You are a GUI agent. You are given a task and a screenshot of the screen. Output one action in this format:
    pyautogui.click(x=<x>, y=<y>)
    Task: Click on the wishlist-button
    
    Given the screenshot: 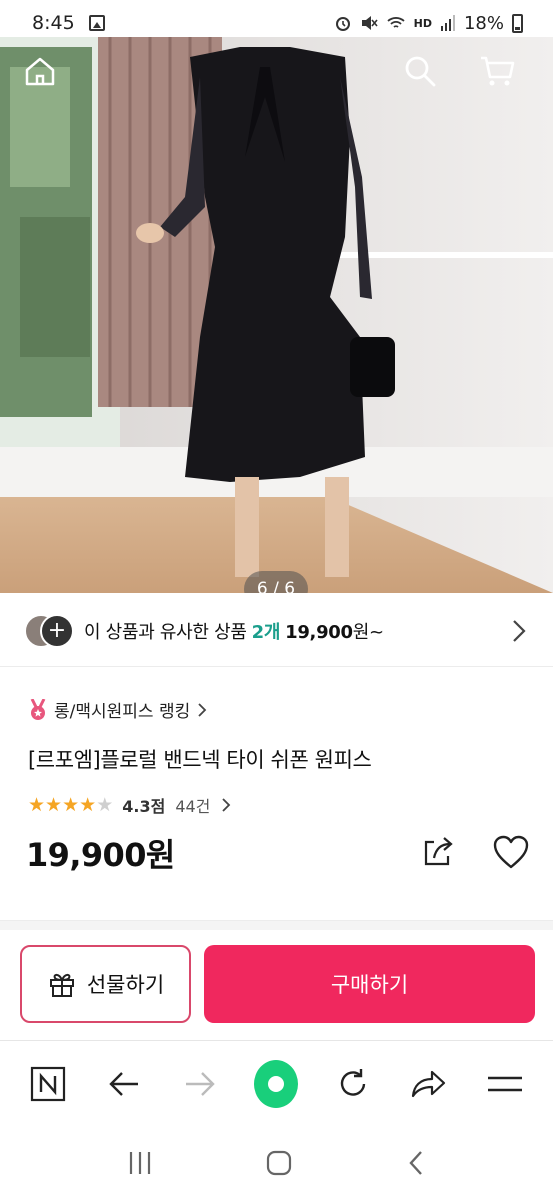 What is the action you would take?
    pyautogui.click(x=511, y=852)
    